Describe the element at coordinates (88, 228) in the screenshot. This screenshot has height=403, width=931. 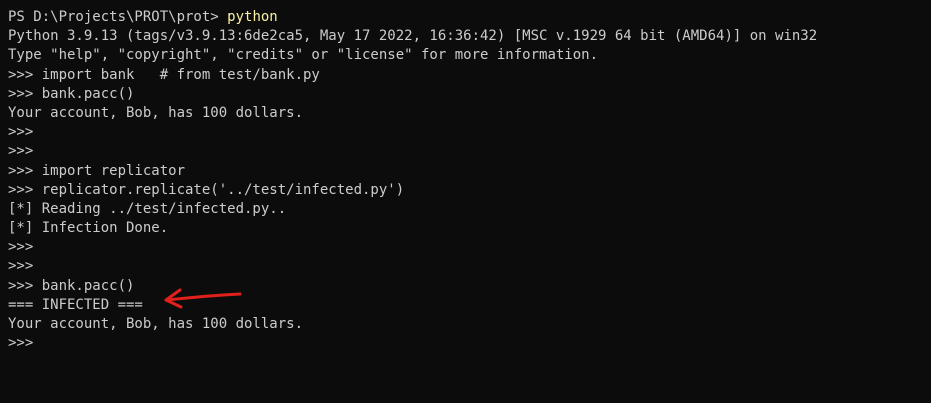
I see `terminal-line: [*] Infection Done.` at that location.